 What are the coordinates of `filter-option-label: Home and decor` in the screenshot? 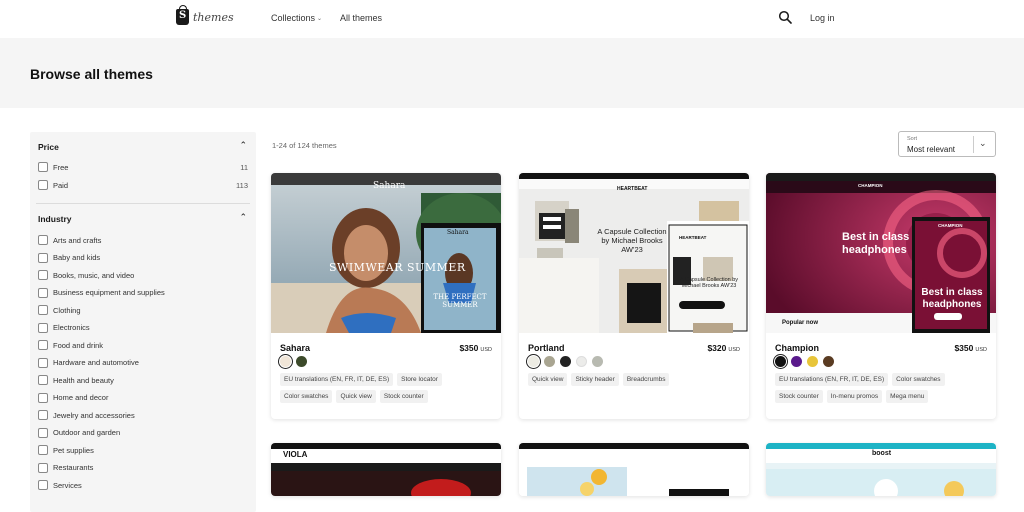 It's located at (81, 397).